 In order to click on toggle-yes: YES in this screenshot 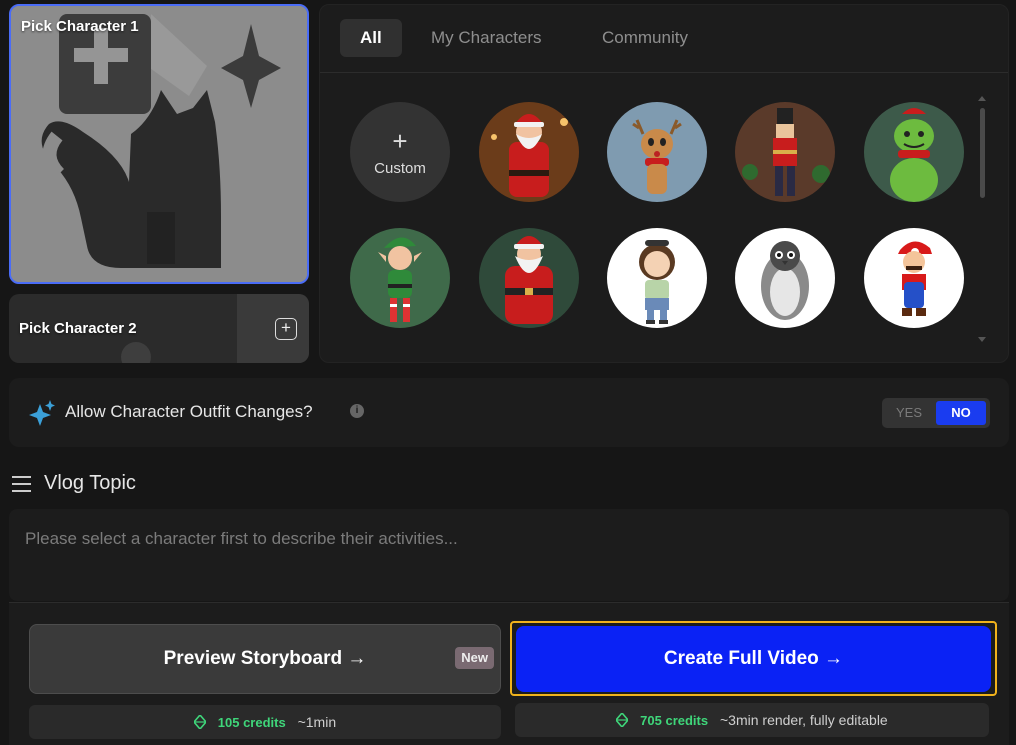, I will do `click(909, 413)`.